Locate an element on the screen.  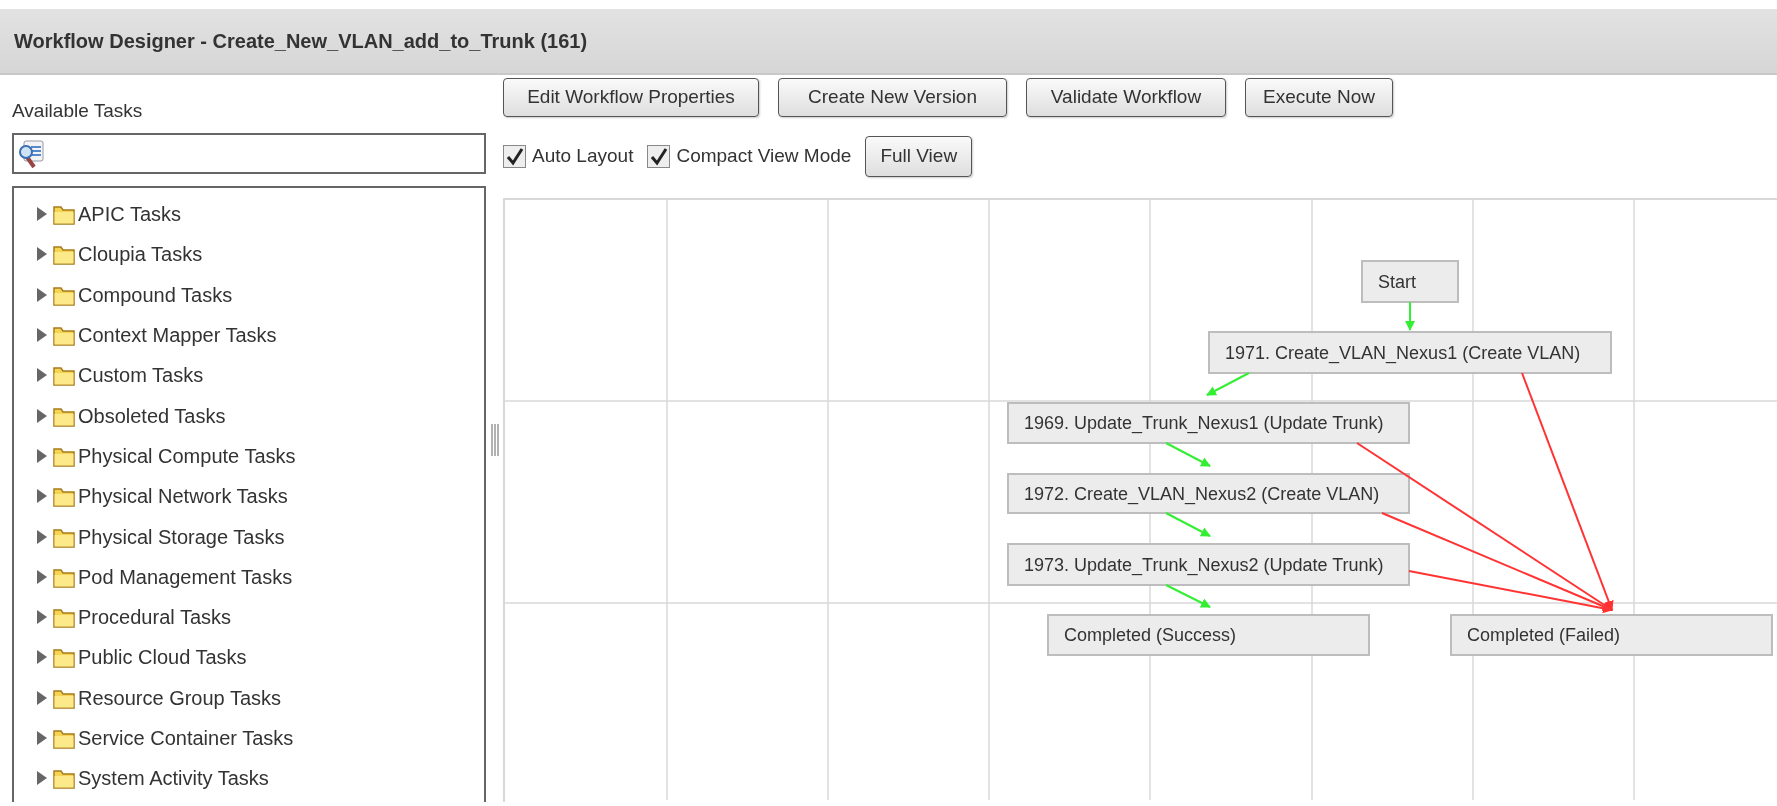
tree-item: Resource Group Tasks is located at coordinates (180, 697).